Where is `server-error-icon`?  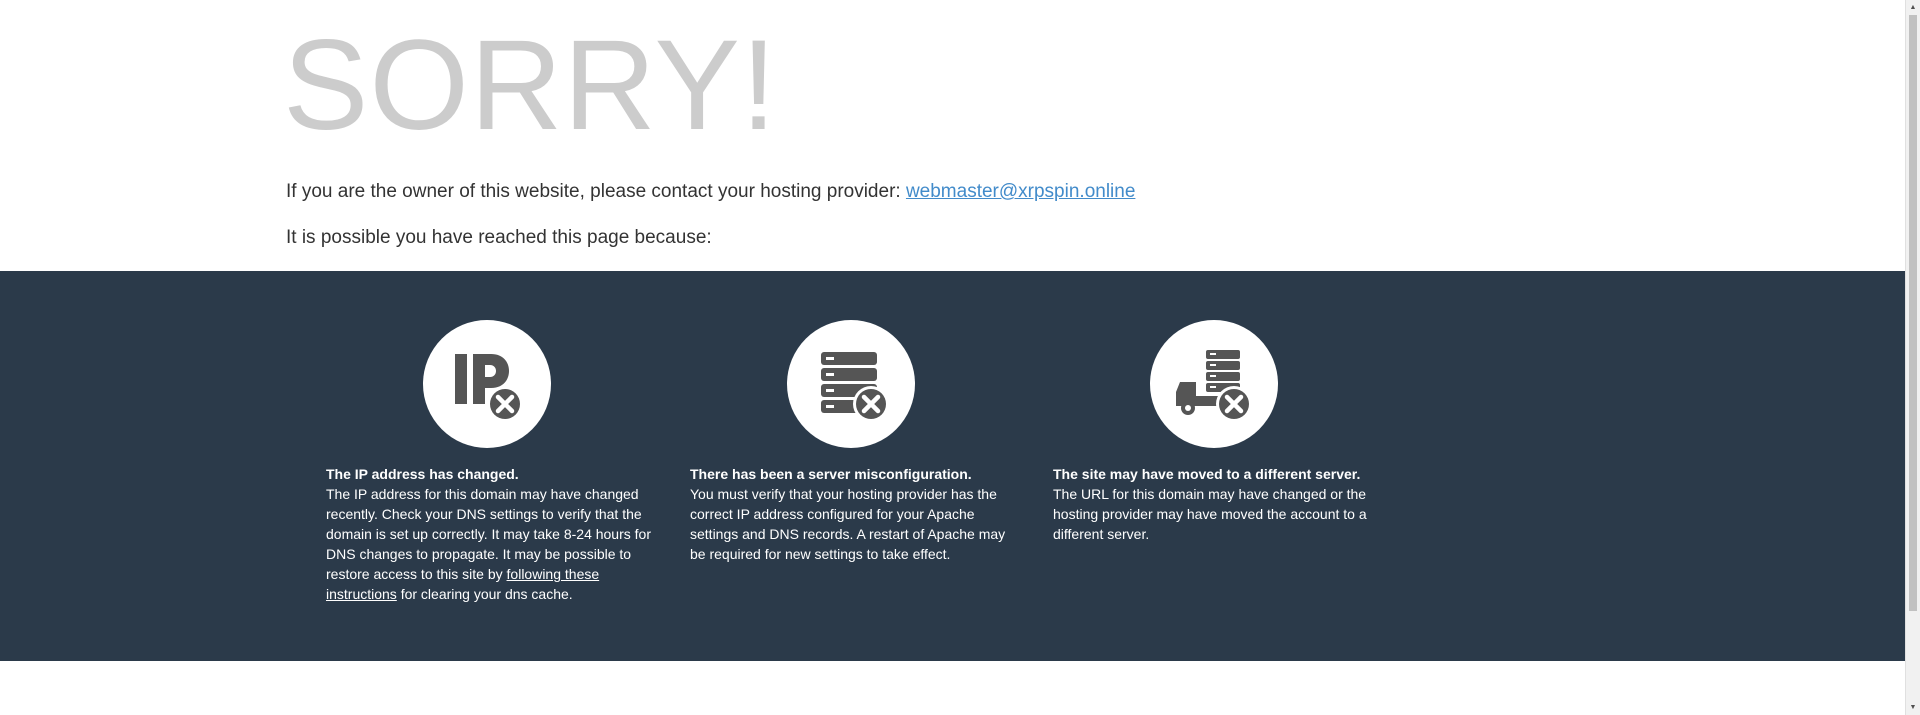 server-error-icon is located at coordinates (855, 387).